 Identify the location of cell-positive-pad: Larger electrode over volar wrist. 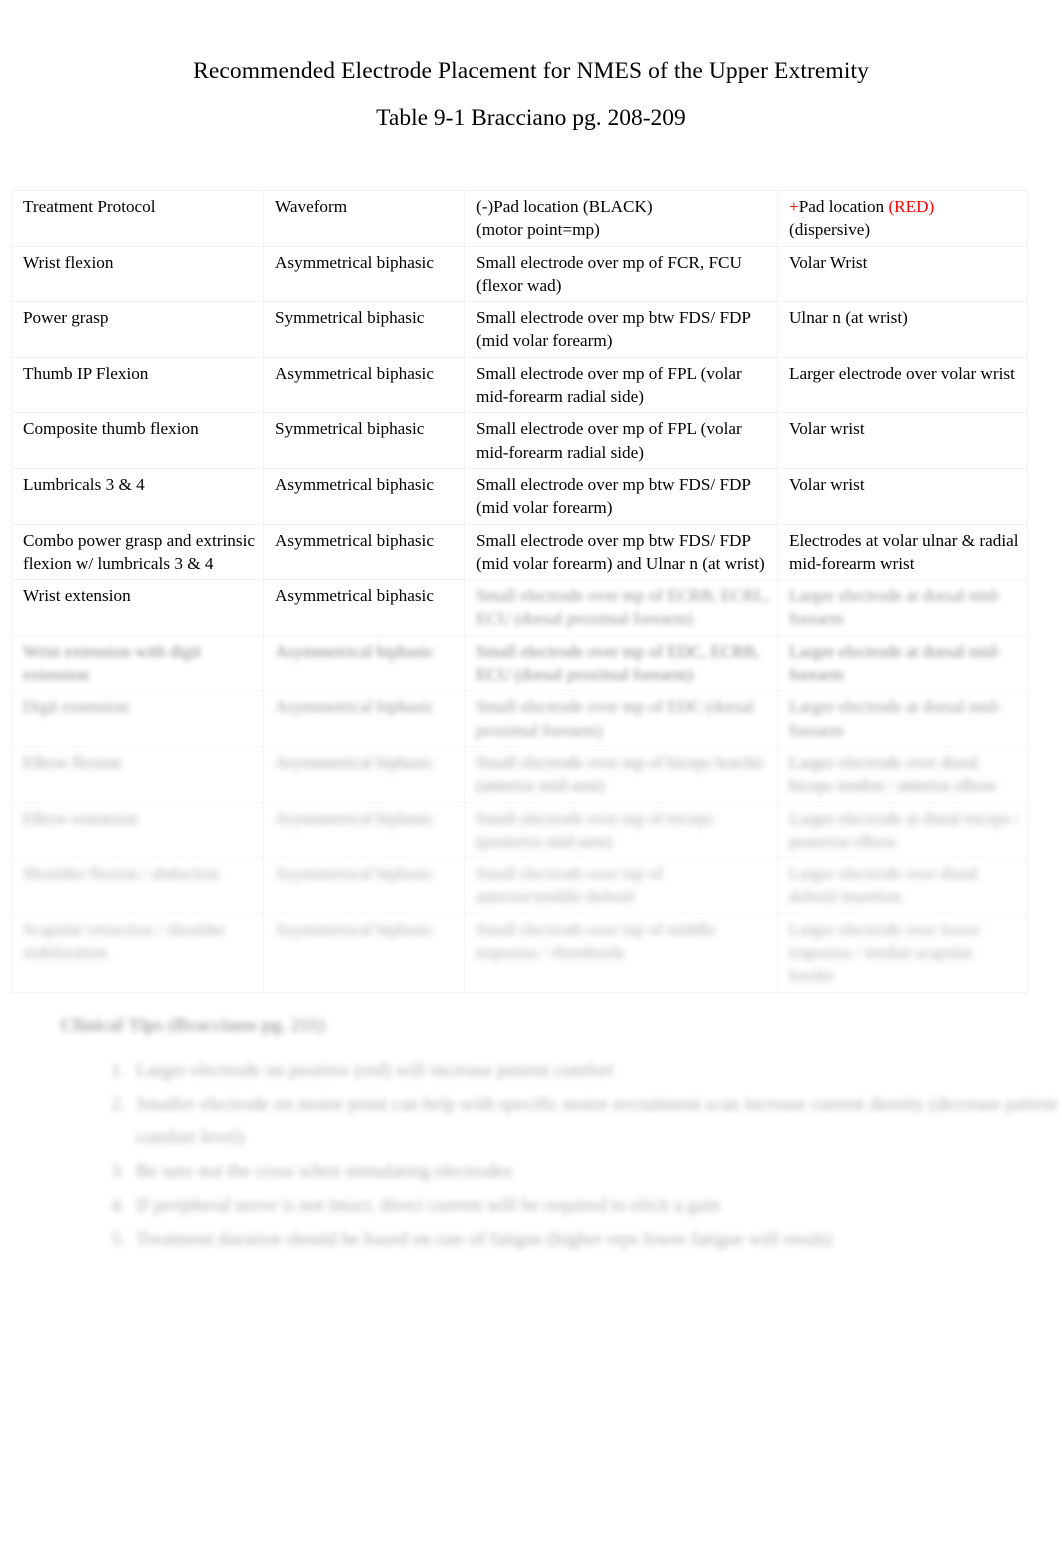
(902, 385).